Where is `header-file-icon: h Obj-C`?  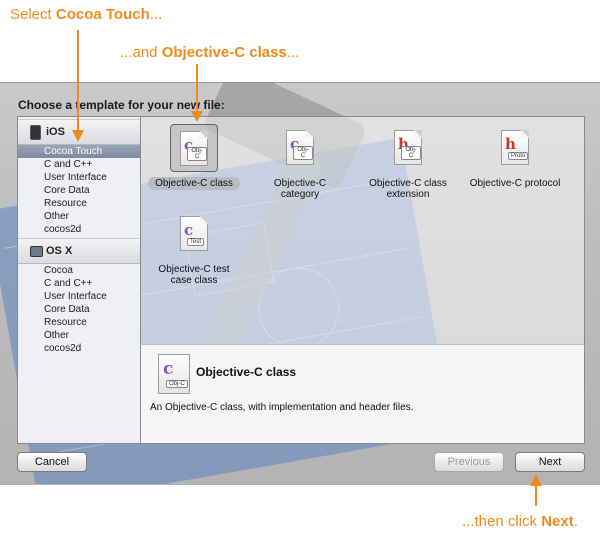
header-file-icon: h Obj-C is located at coordinates (408, 147).